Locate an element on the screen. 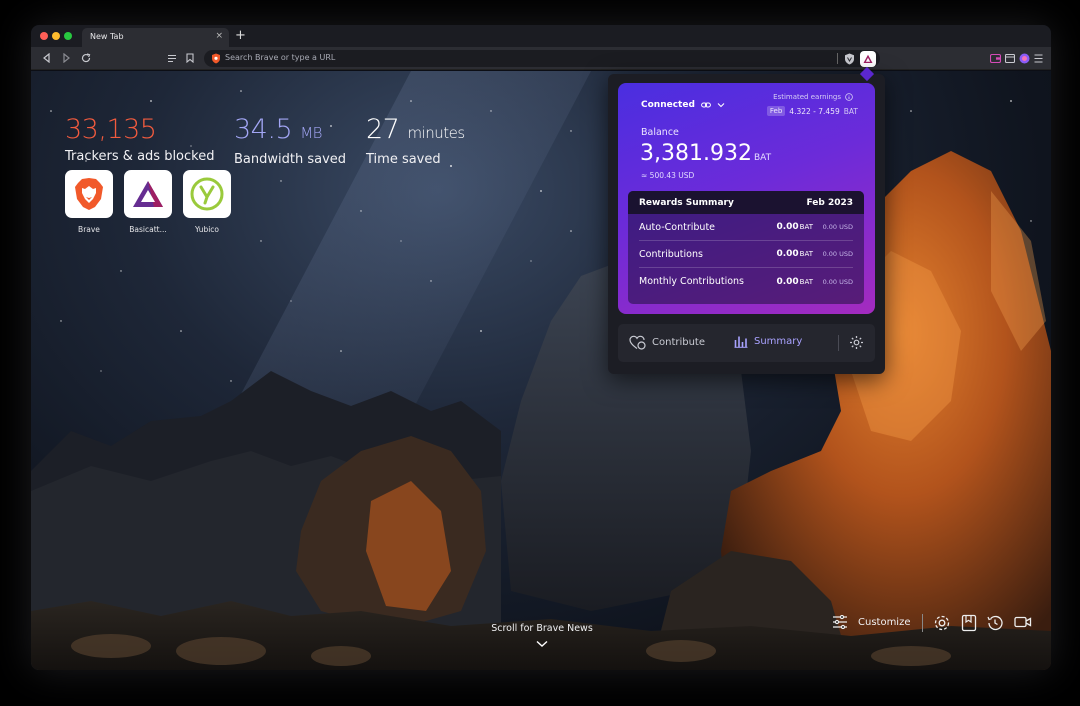  summary-row-label: Auto-Contribute is located at coordinates (677, 227).